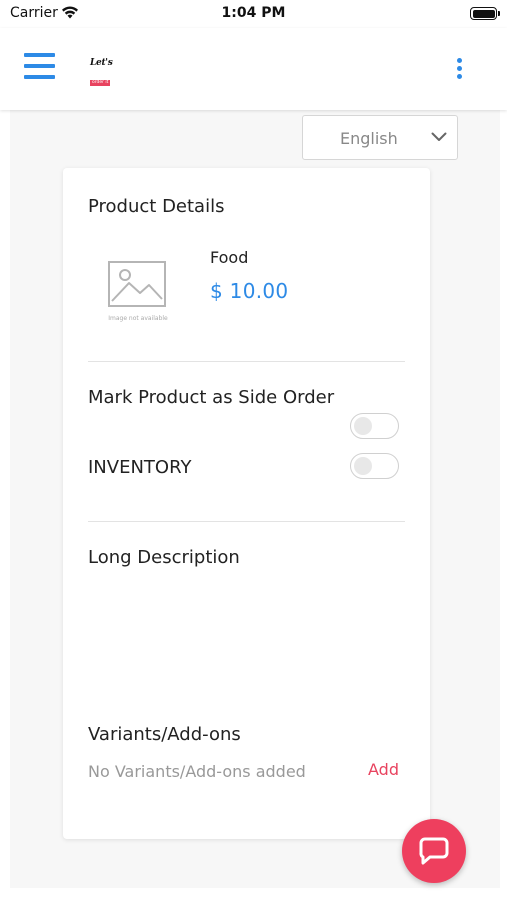 This screenshot has height=900, width=507. I want to click on variants-empty-text: No Variants/Add-ons added, so click(197, 771).